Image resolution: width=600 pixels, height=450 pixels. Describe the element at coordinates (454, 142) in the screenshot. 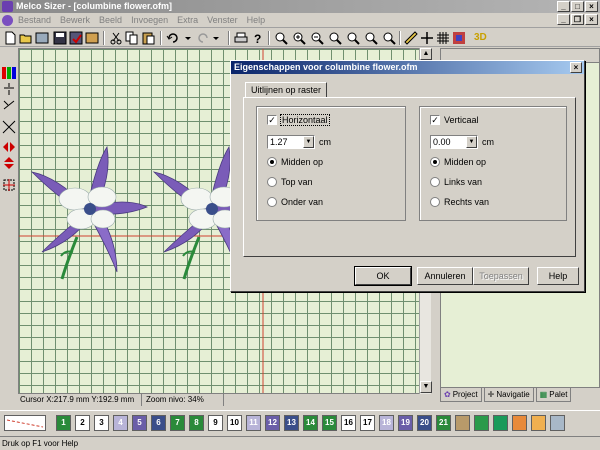

I see `vertical-offset-combo: 0.00 ▼` at that location.